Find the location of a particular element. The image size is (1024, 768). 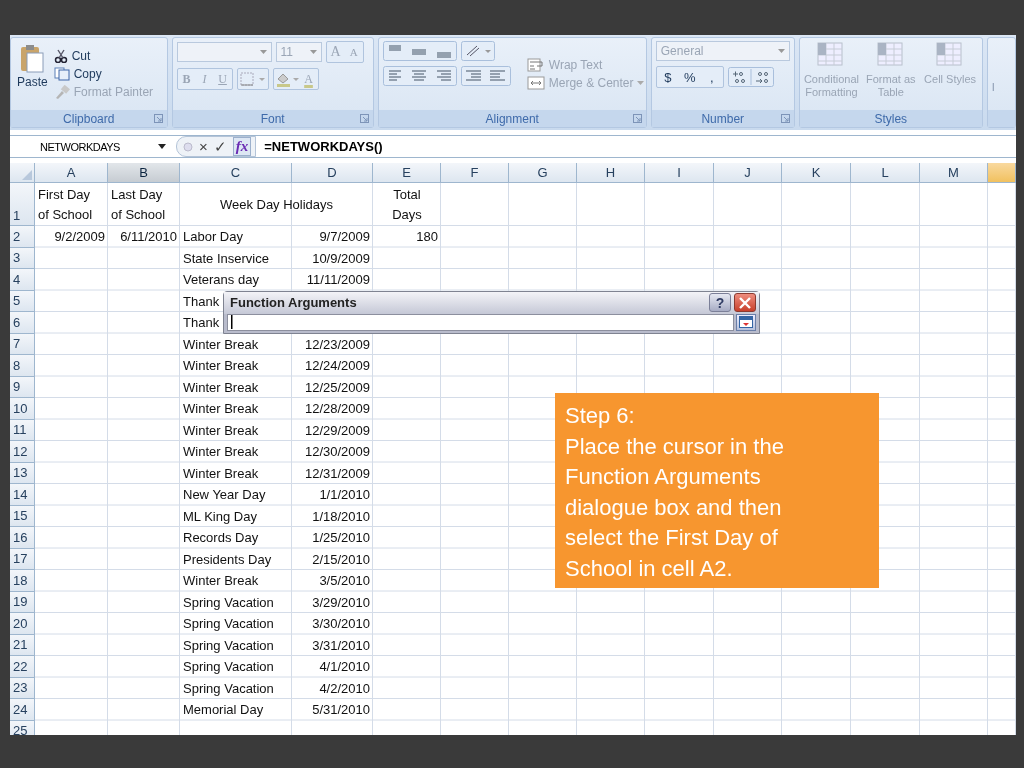

row-header: 8 is located at coordinates (22, 366).